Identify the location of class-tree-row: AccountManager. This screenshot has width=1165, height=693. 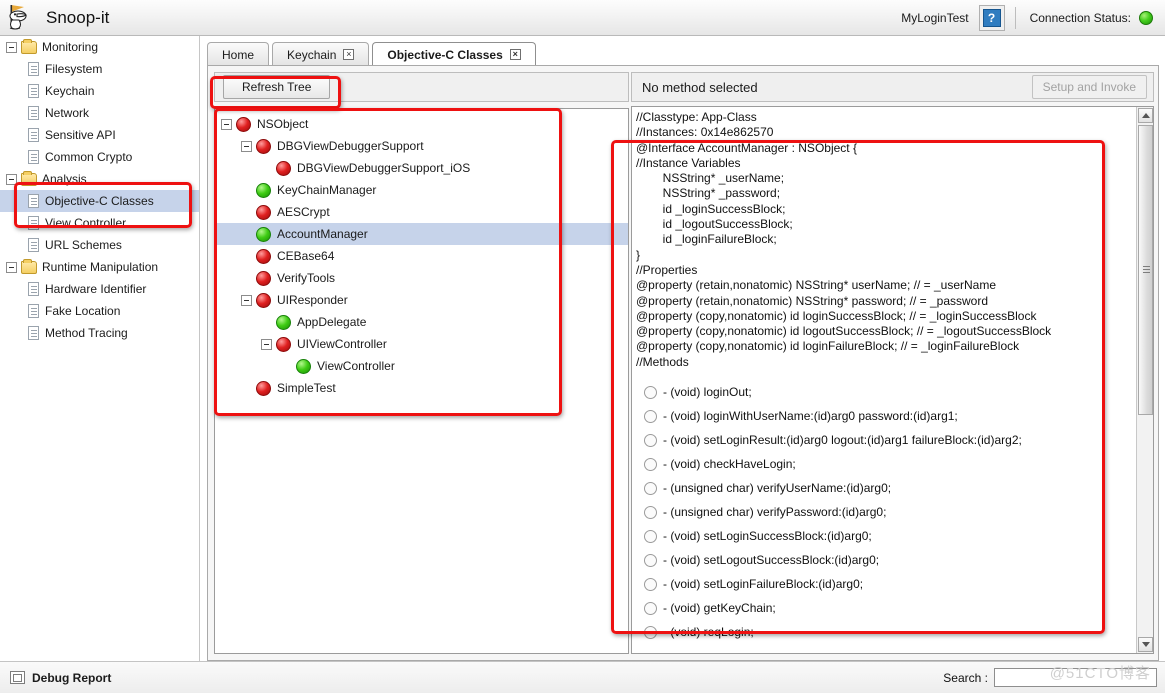
(421, 234).